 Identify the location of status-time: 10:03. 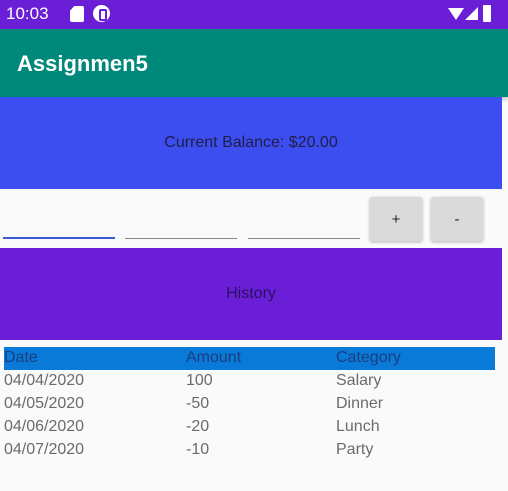
(27, 13).